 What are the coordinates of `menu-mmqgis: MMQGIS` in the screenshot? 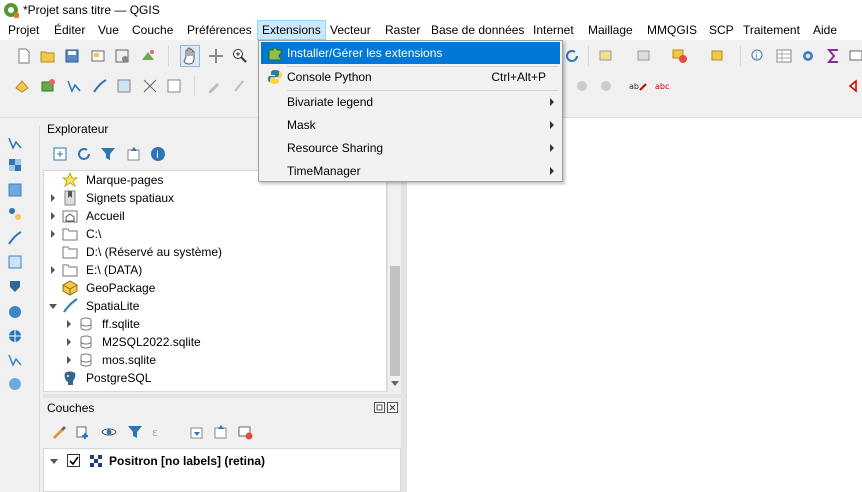 It's located at (672, 30).